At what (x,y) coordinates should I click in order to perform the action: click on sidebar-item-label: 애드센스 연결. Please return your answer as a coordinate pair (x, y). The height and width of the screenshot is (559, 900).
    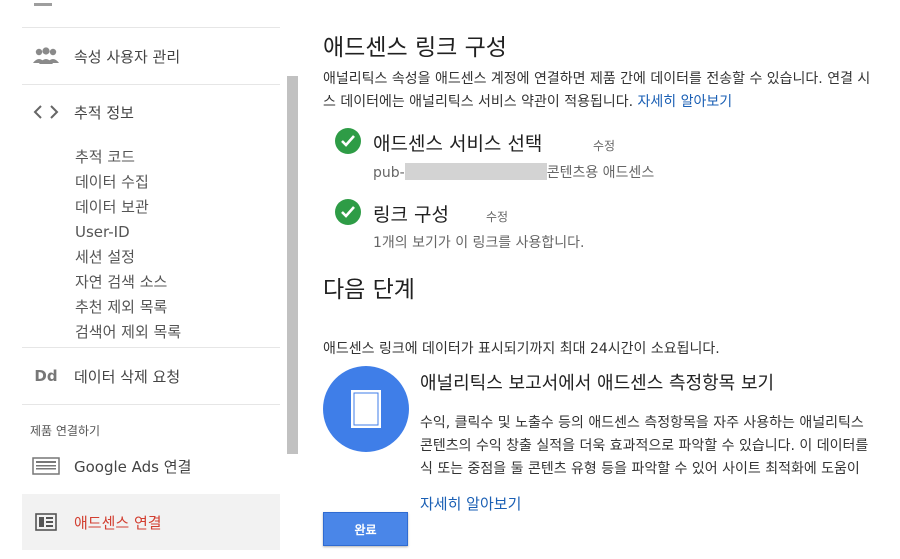
    Looking at the image, I should click on (118, 522).